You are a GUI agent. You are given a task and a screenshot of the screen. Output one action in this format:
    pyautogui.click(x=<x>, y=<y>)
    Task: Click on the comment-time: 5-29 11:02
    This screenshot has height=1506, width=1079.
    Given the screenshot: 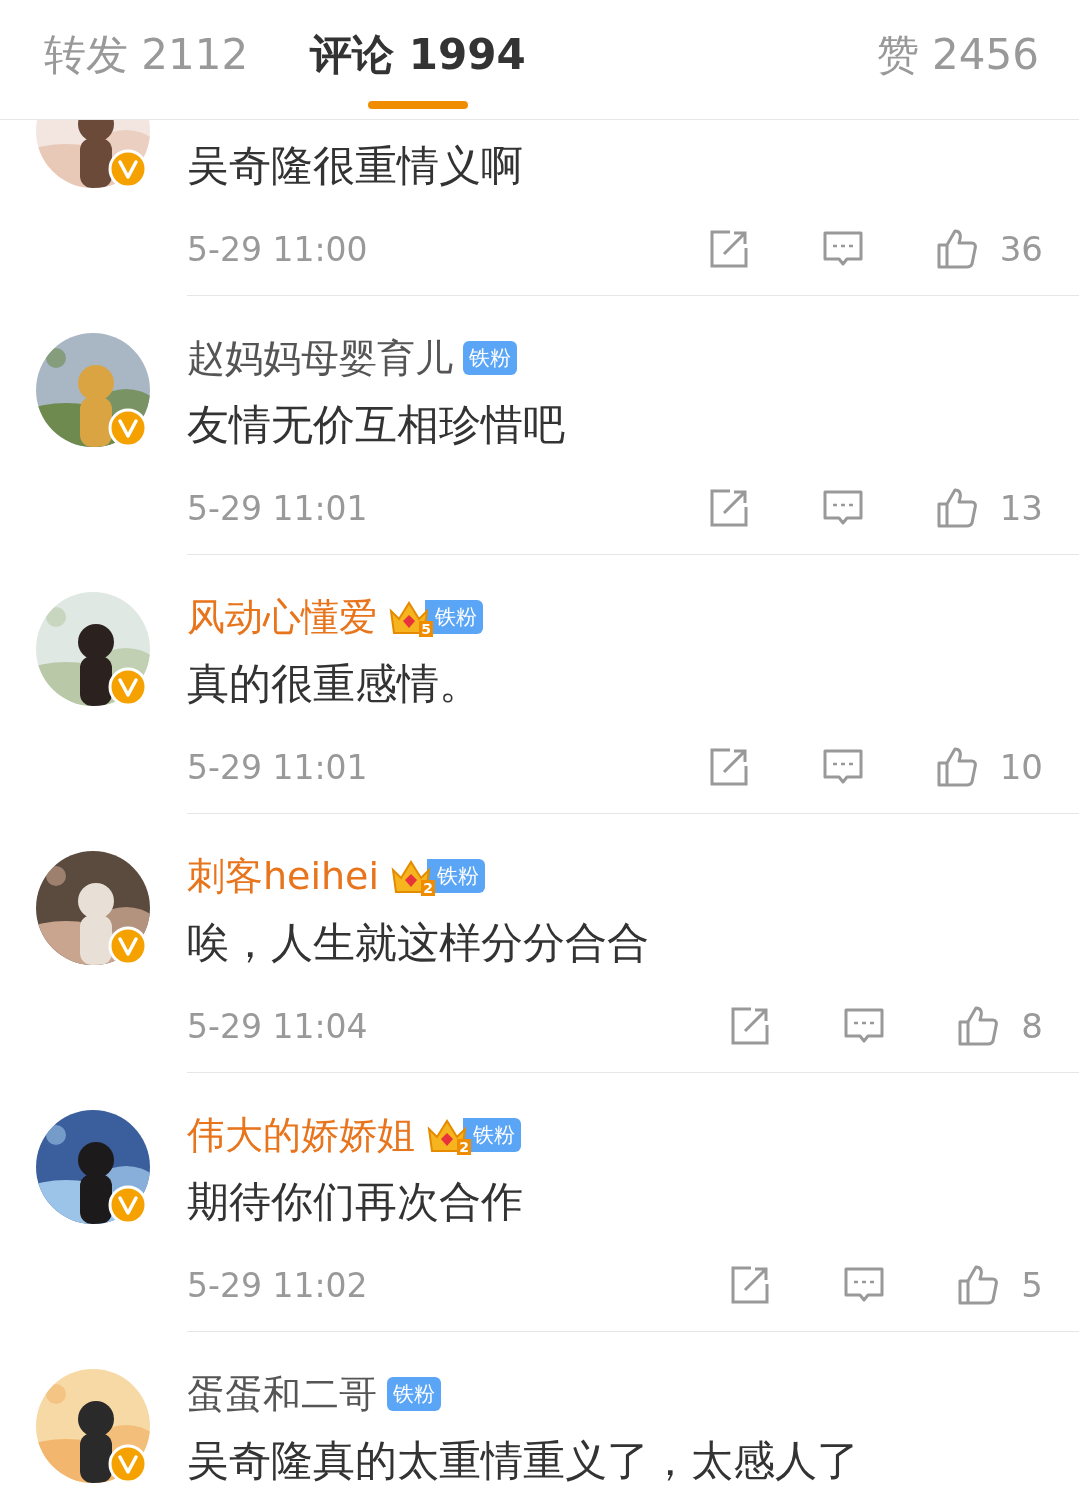 What is the action you would take?
    pyautogui.click(x=277, y=1285)
    